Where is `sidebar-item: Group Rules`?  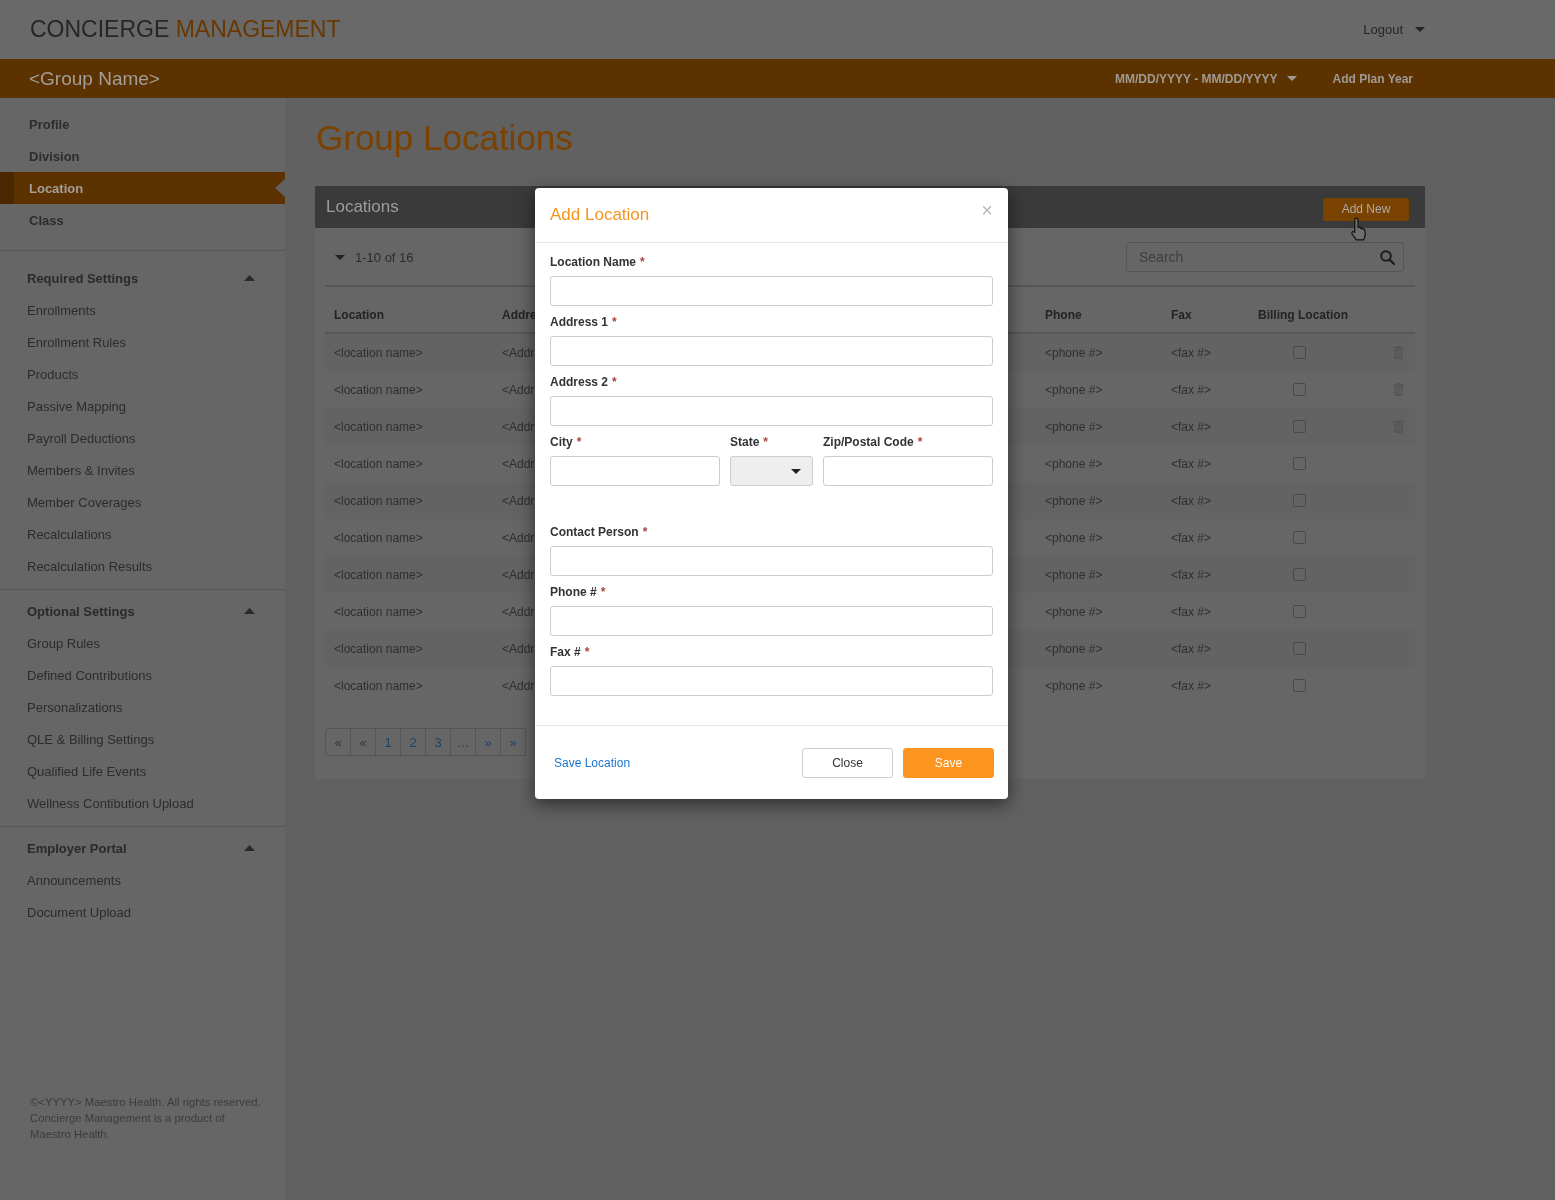
sidebar-item: Group Rules is located at coordinates (142, 643).